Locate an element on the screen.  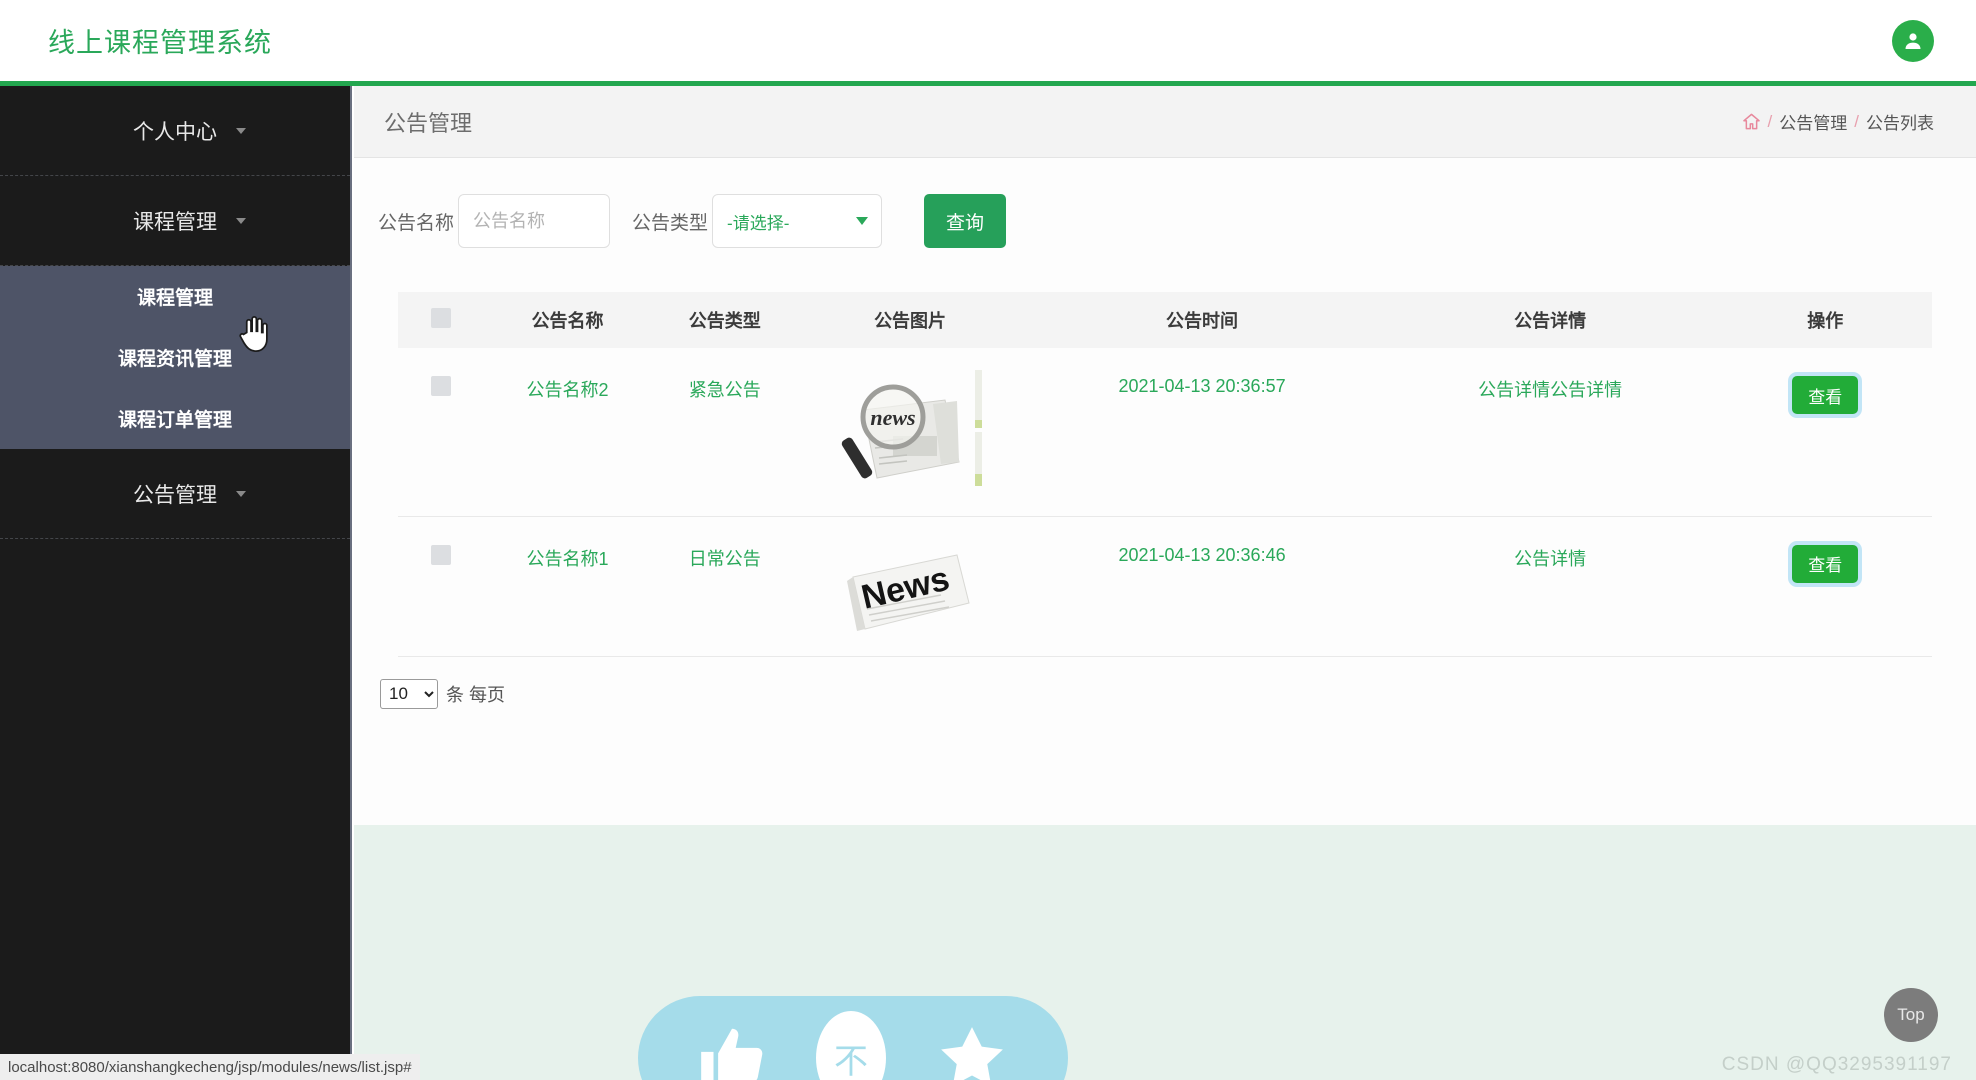
select-all-checkbox is located at coordinates (440, 317).